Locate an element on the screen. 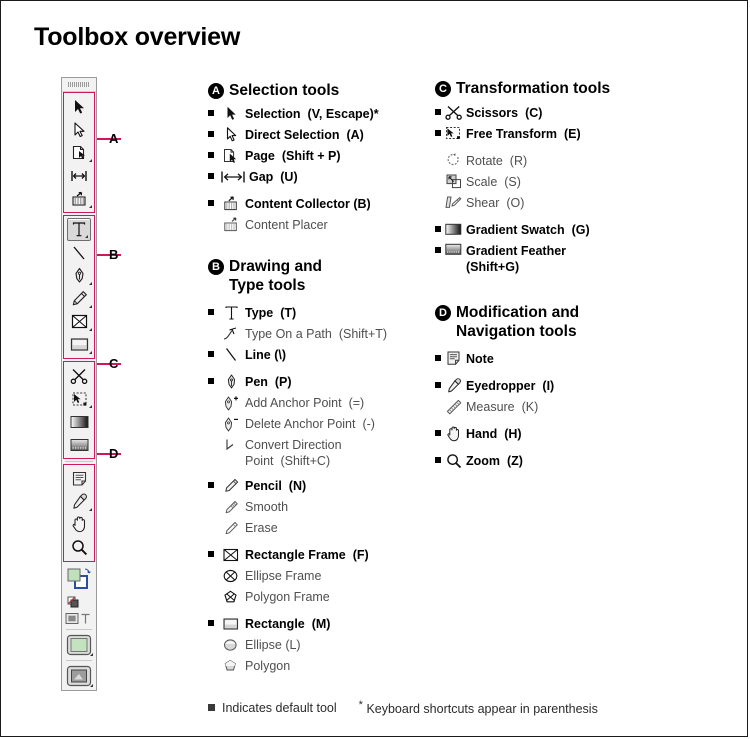  formatting-affects-container-icon is located at coordinates (79, 618).